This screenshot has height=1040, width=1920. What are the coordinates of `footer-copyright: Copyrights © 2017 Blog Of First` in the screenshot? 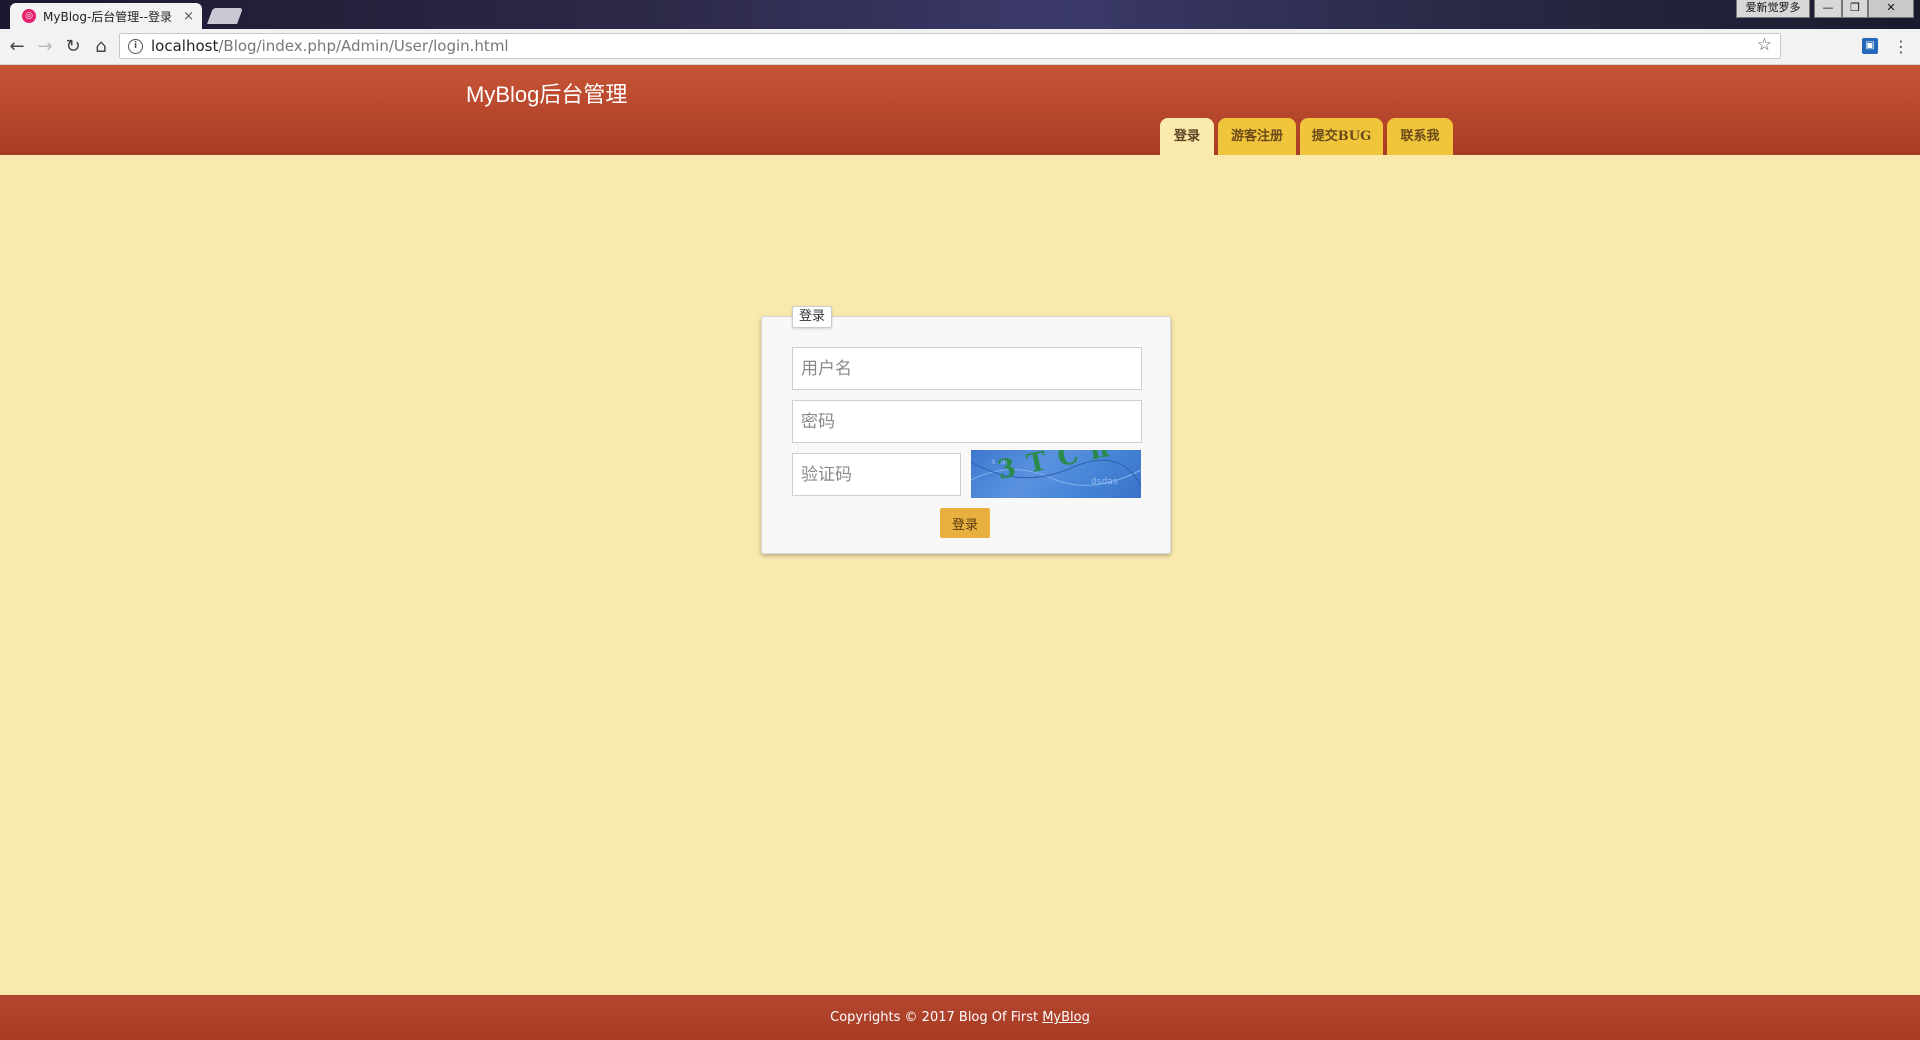 It's located at (936, 1017).